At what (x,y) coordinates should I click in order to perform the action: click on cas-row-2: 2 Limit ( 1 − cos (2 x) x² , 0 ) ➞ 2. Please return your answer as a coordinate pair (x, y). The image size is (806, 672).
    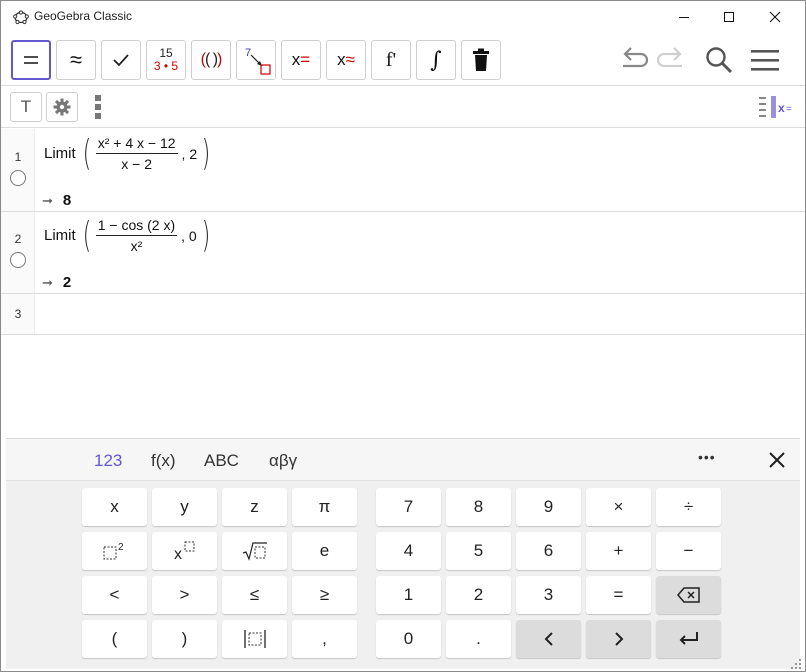
    Looking at the image, I should click on (403, 253).